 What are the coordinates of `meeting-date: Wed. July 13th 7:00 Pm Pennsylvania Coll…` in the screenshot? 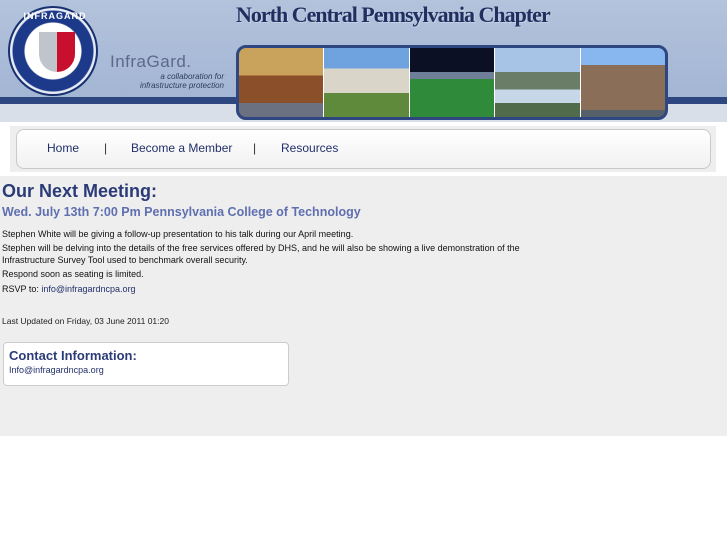 It's located at (181, 212).